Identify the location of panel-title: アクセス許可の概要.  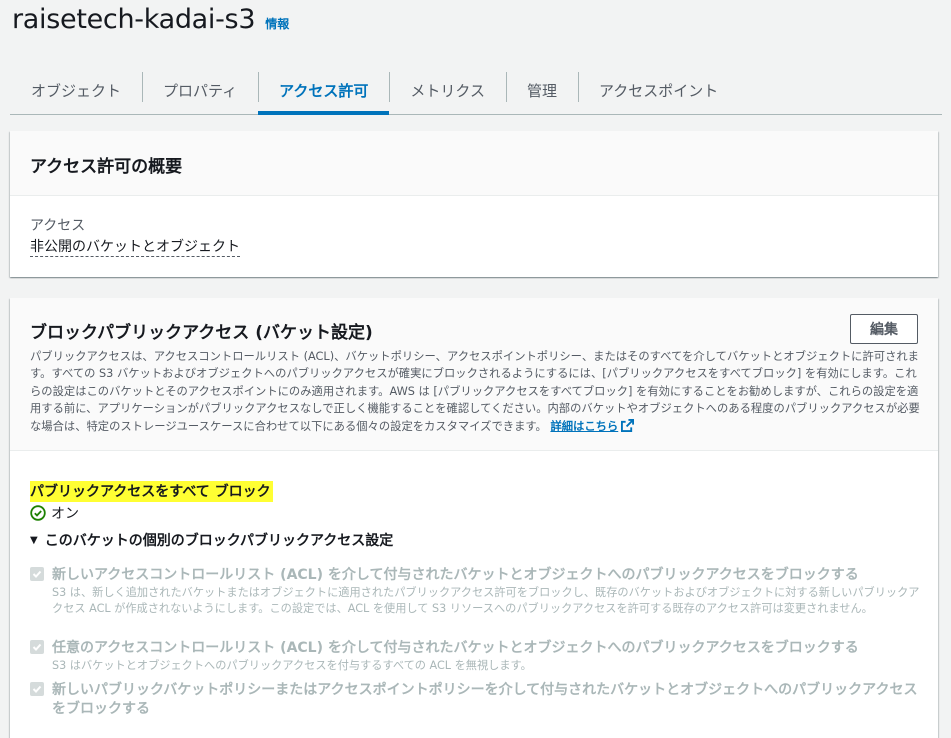
(106, 167).